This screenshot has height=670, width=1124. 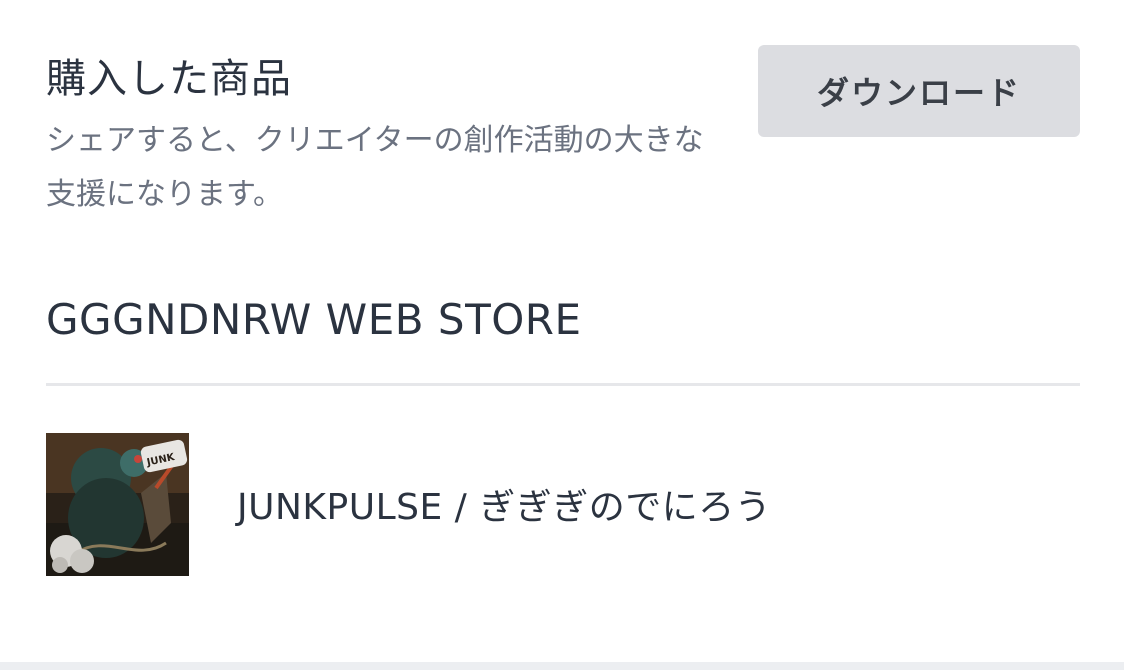 What do you see at coordinates (504, 504) in the screenshot?
I see `product-title: JUNKPULSE / ぎぎぎのでにろう` at bounding box center [504, 504].